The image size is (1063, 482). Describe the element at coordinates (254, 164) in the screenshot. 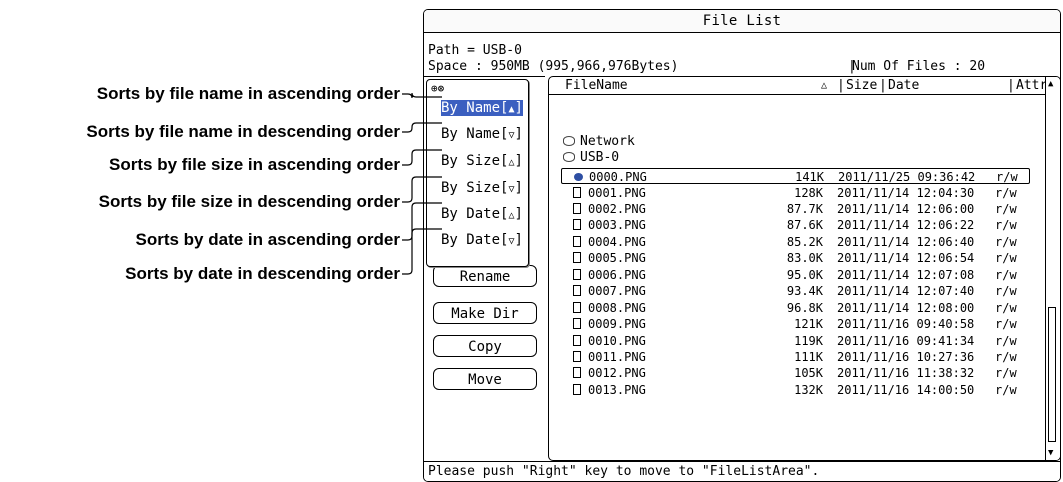

I see `callout-size-asc: Sorts by file size in ascending order` at that location.